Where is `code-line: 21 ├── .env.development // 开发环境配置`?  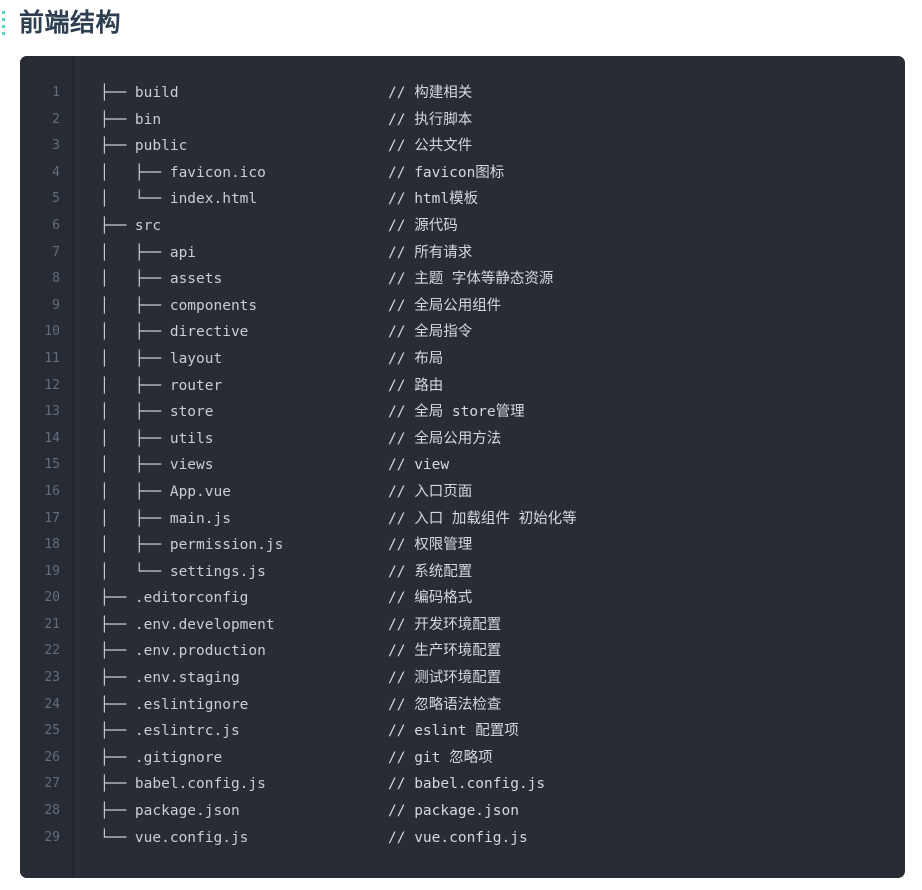
code-line: 21 ├── .env.development // 开发环境配置 is located at coordinates (462, 625).